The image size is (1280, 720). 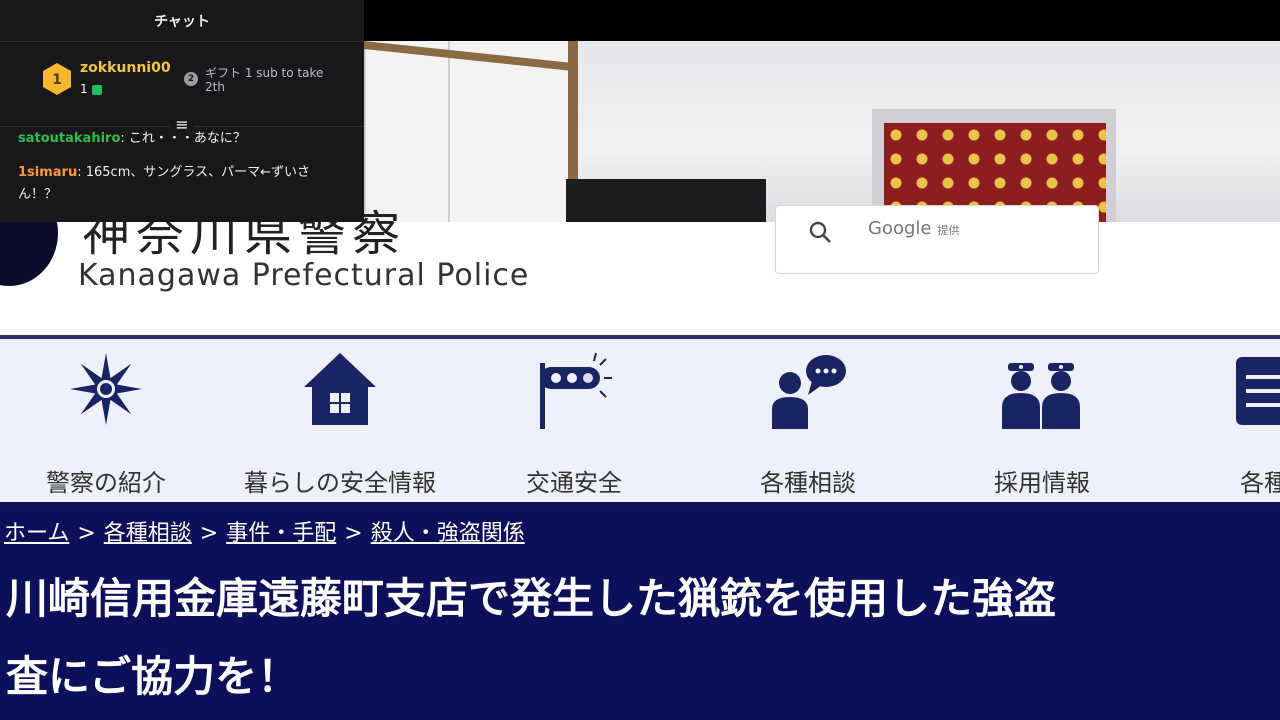 What do you see at coordinates (666, 200) in the screenshot?
I see `tv` at bounding box center [666, 200].